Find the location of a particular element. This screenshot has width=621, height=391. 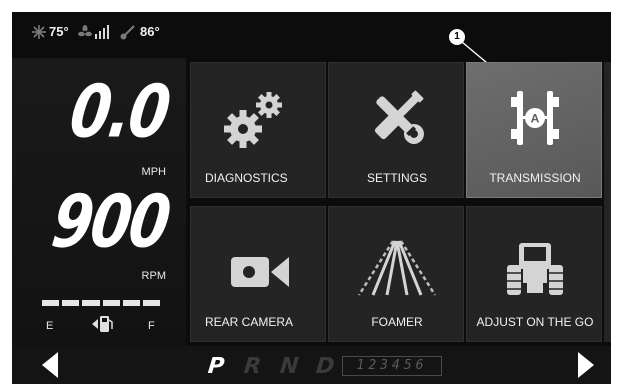

fuel-gauge-bar is located at coordinates (101, 303).